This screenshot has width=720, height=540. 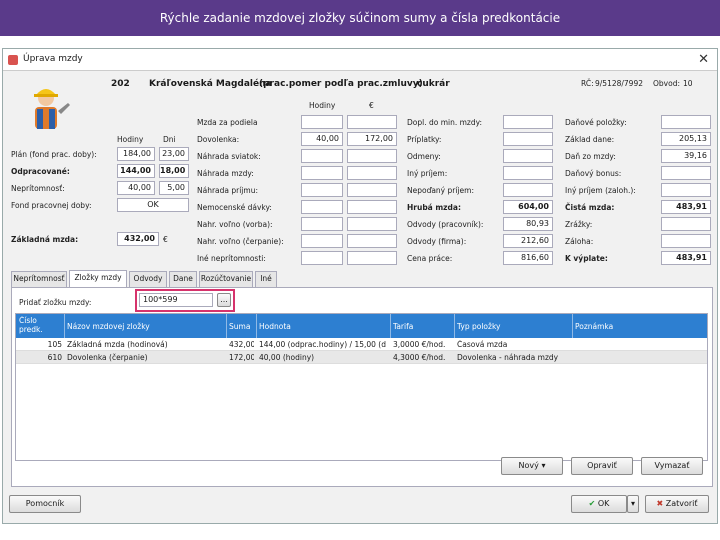 What do you see at coordinates (136, 154) in the screenshot?
I see `plan-hours-field: 184,00` at bounding box center [136, 154].